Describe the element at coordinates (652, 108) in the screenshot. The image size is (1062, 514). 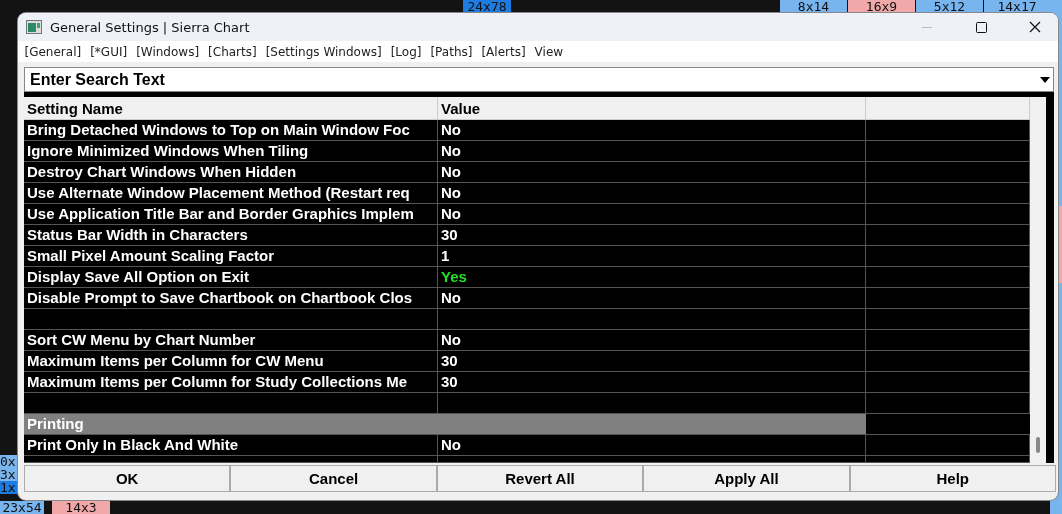
I see `column-header: Value` at that location.